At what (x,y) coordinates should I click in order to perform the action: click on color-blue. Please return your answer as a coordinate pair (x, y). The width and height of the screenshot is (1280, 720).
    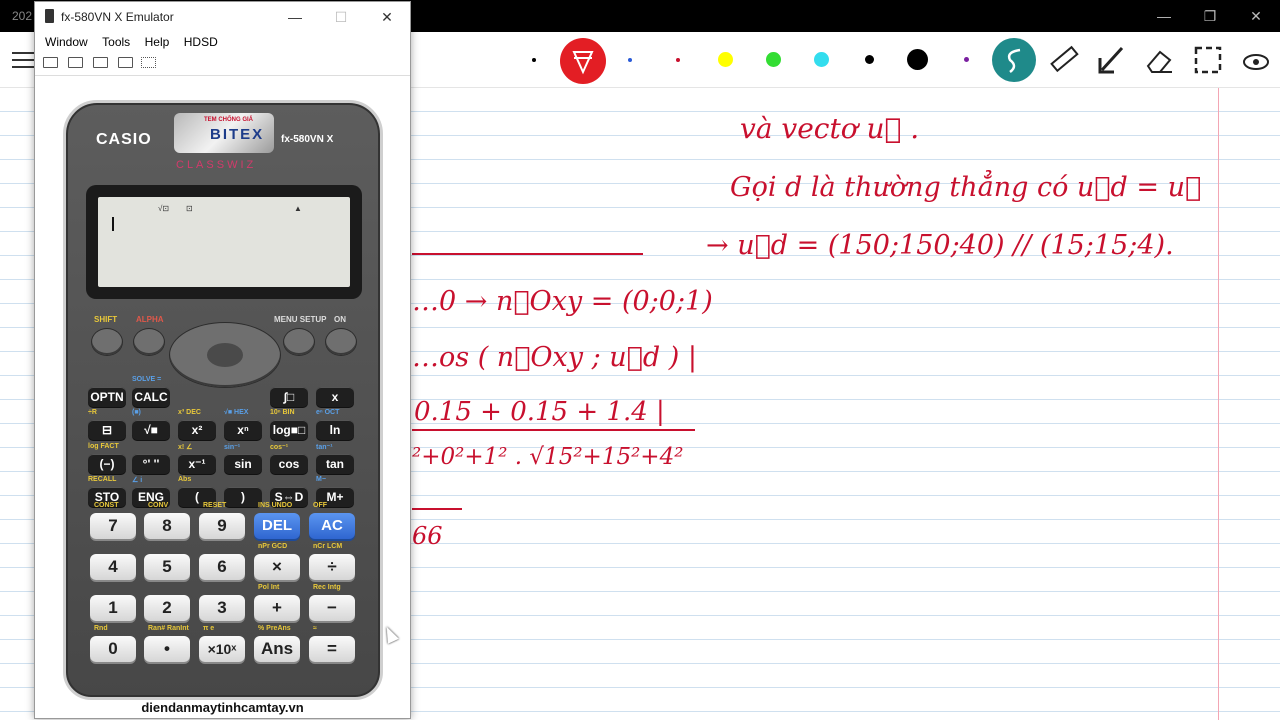
    Looking at the image, I should click on (630, 60).